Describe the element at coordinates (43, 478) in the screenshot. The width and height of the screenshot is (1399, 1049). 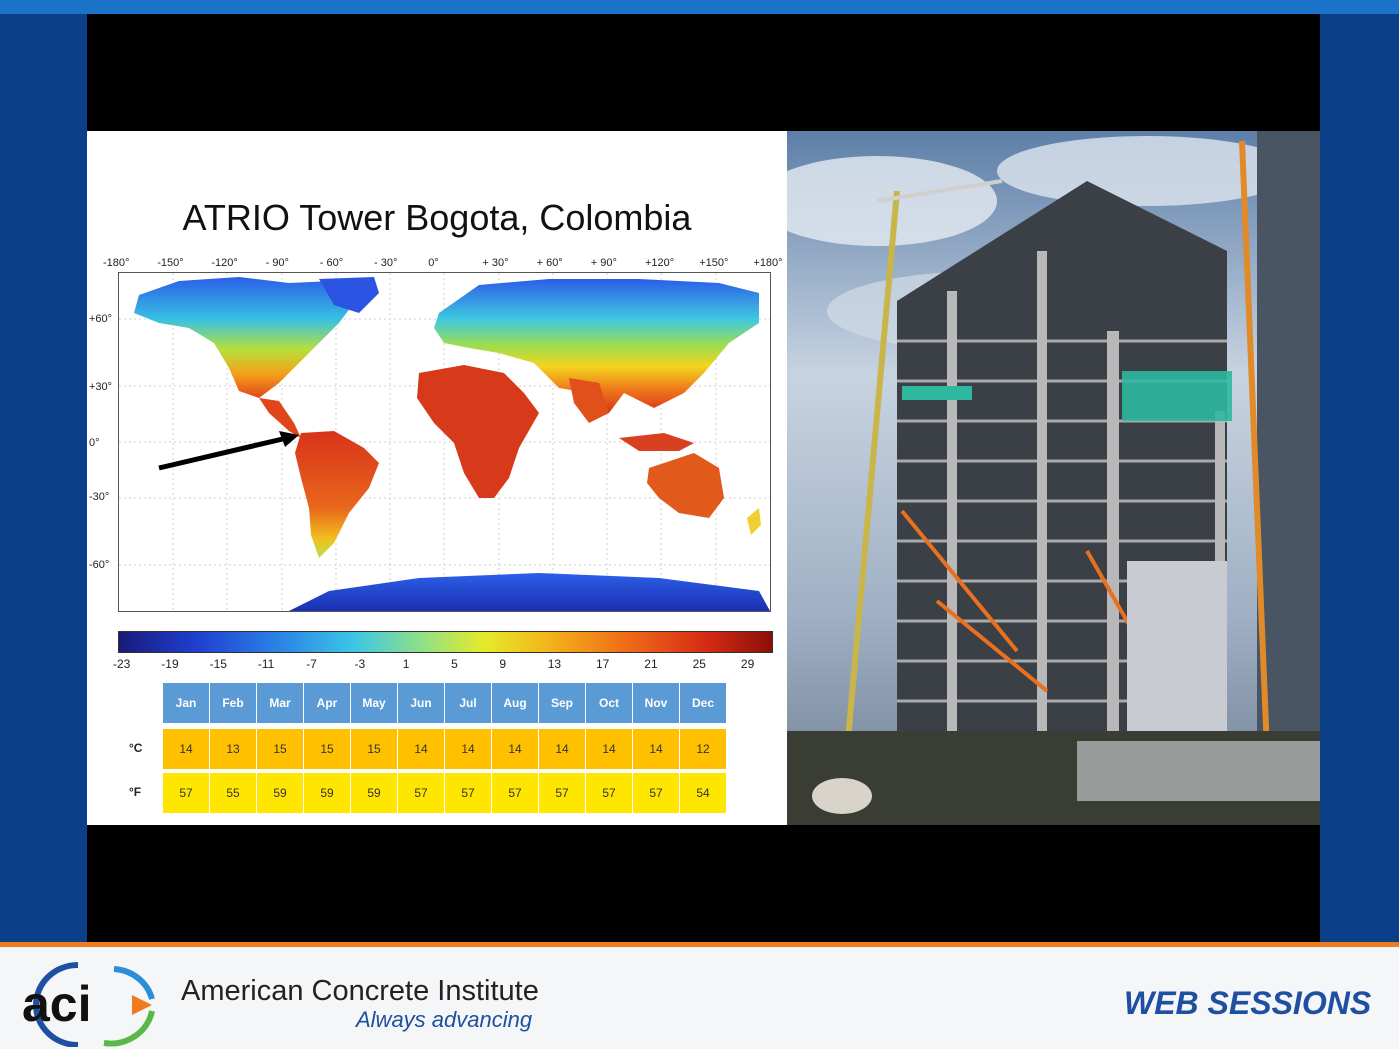
I see `left-frame` at that location.